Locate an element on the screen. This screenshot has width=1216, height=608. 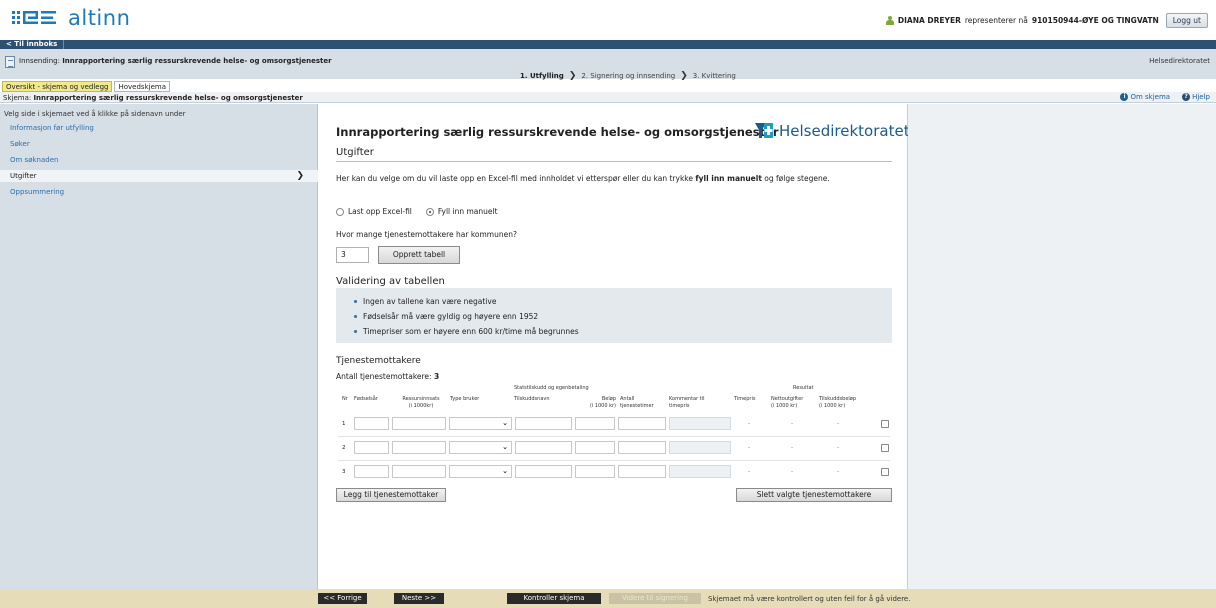
helsedirektoratet-logo-icon is located at coordinates (764, 130).